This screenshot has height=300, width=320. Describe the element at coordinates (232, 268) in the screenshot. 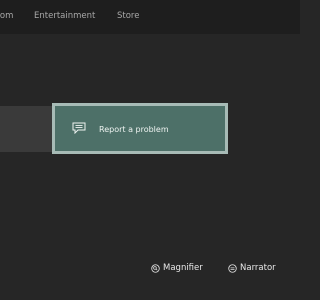

I see `narrator-button-icon` at that location.